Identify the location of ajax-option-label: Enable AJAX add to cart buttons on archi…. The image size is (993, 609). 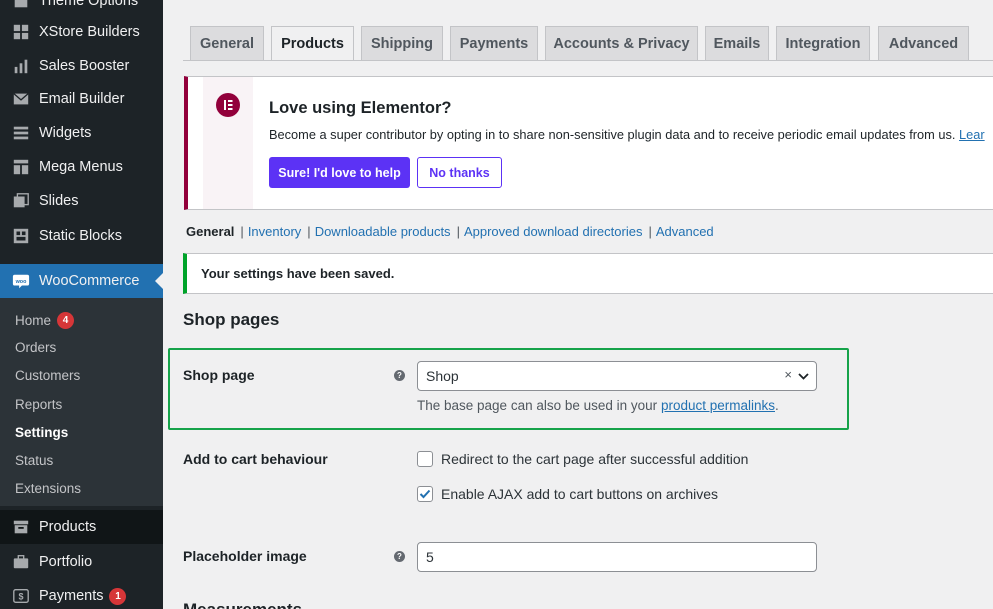
(580, 494).